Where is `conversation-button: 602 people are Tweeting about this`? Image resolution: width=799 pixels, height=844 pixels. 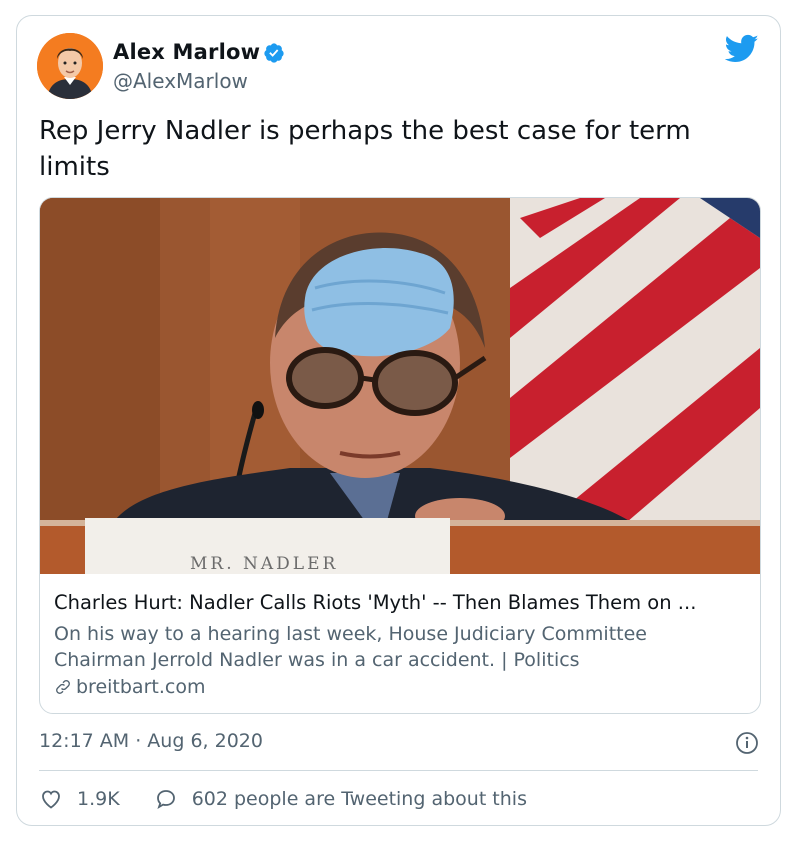
conversation-button: 602 people are Tweeting about this is located at coordinates (340, 799).